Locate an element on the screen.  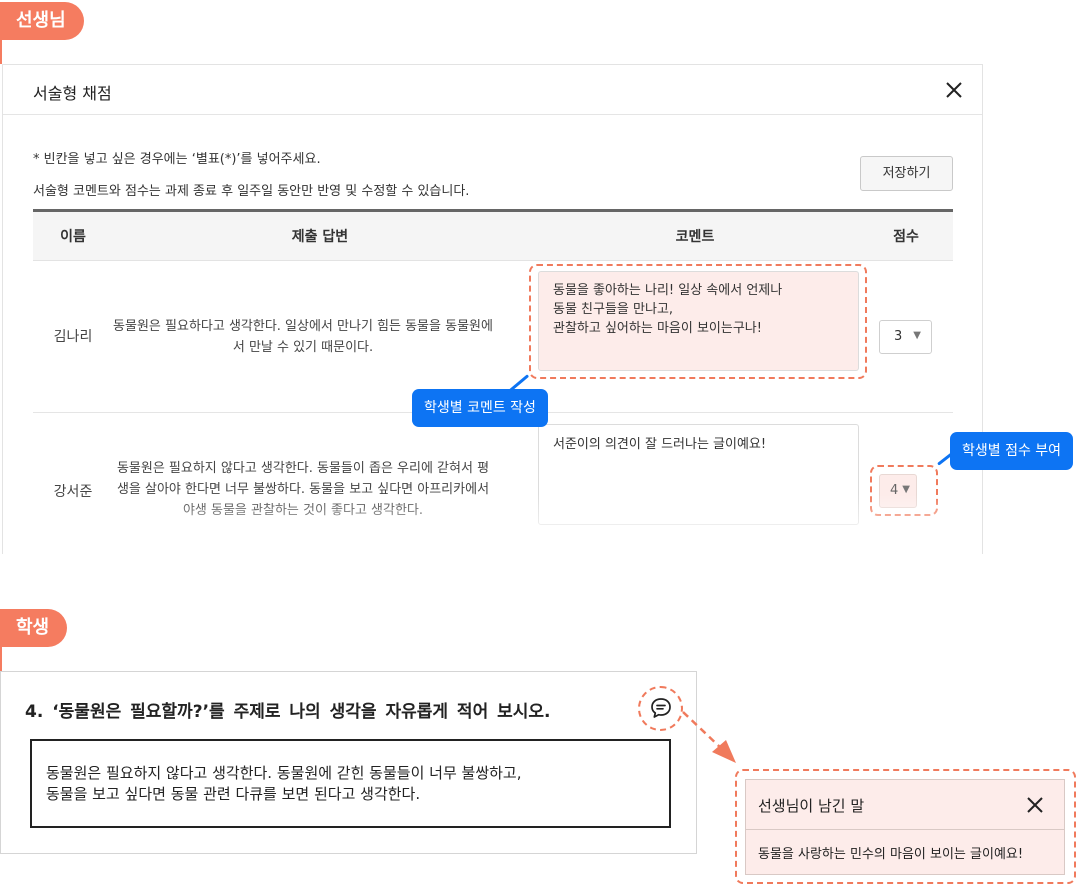
save-button: 저장하기 is located at coordinates (906, 173).